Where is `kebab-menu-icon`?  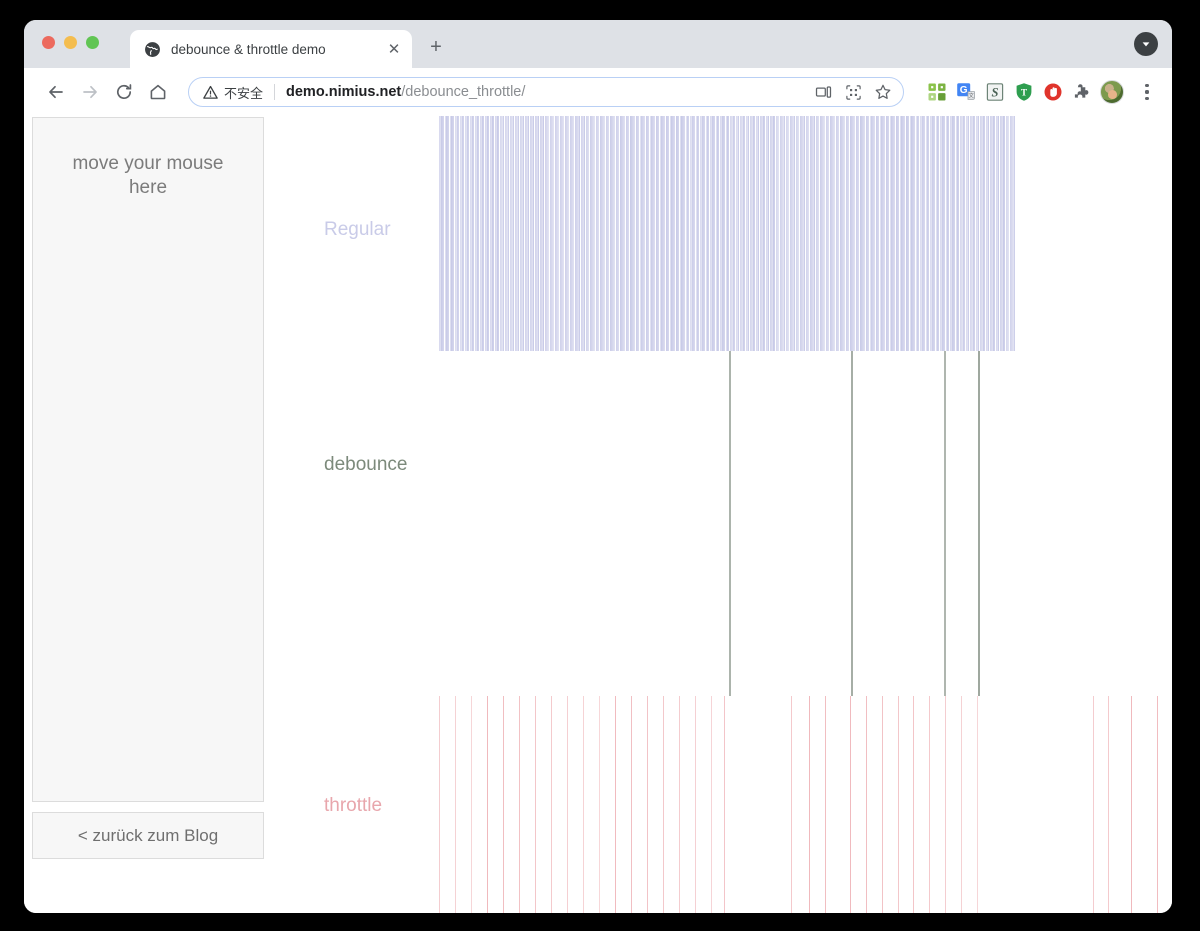
kebab-menu-icon is located at coordinates (1147, 92).